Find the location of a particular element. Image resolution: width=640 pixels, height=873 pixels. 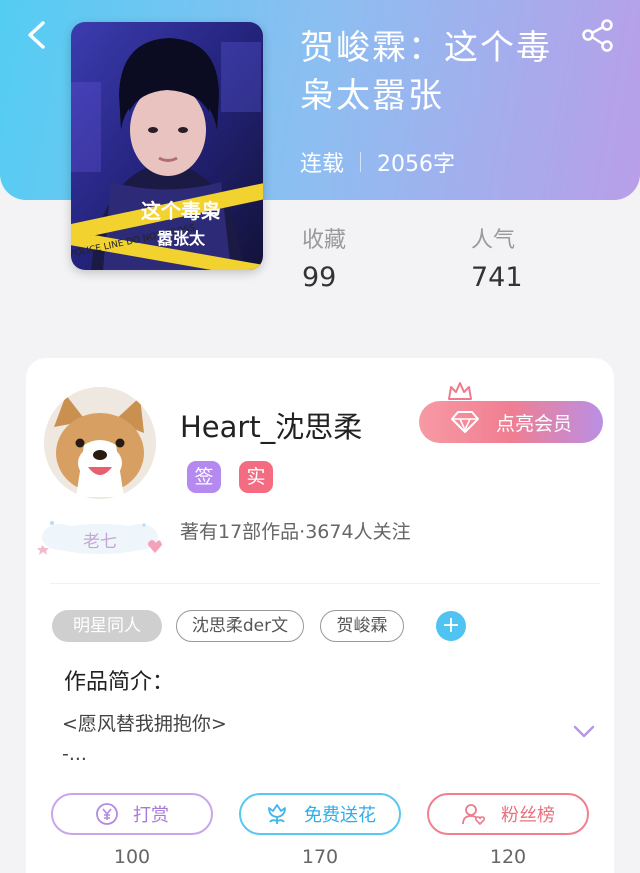

fan-ranking-button: 粉丝榜 is located at coordinates (508, 814).